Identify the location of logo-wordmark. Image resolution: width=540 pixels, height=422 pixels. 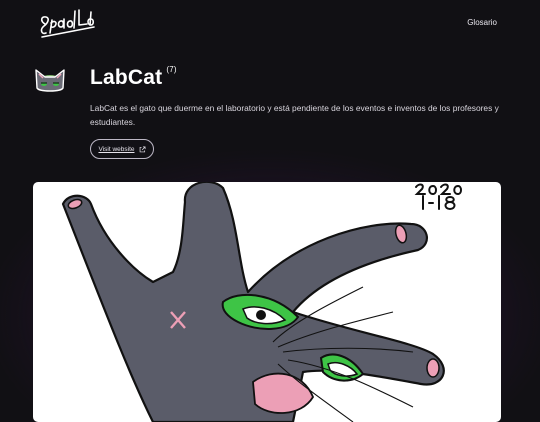
(67, 23).